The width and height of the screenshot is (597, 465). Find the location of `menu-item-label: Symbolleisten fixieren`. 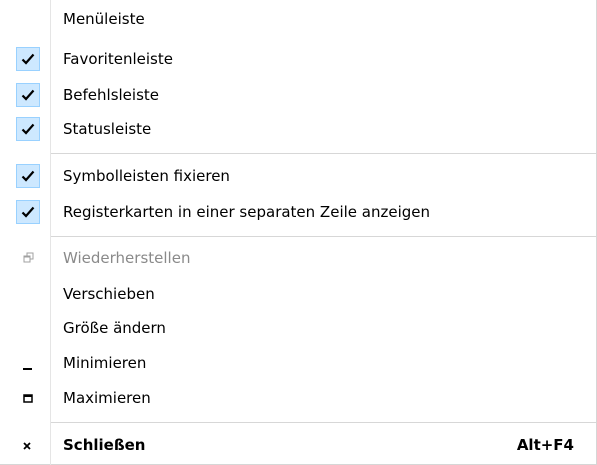

menu-item-label: Symbolleisten fixieren is located at coordinates (146, 176).